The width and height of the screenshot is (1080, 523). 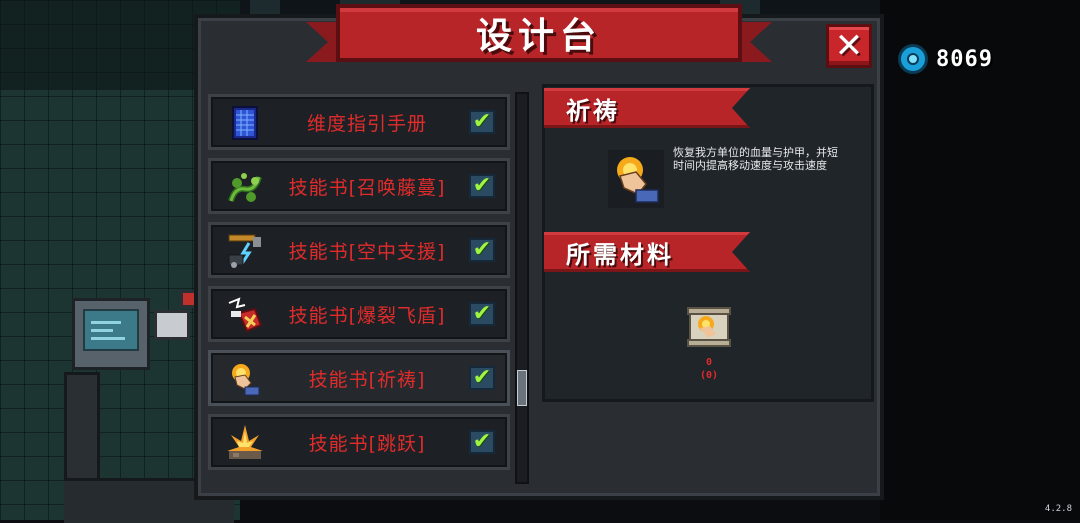 I want to click on materials-heading: 所需材料, so click(x=647, y=252).